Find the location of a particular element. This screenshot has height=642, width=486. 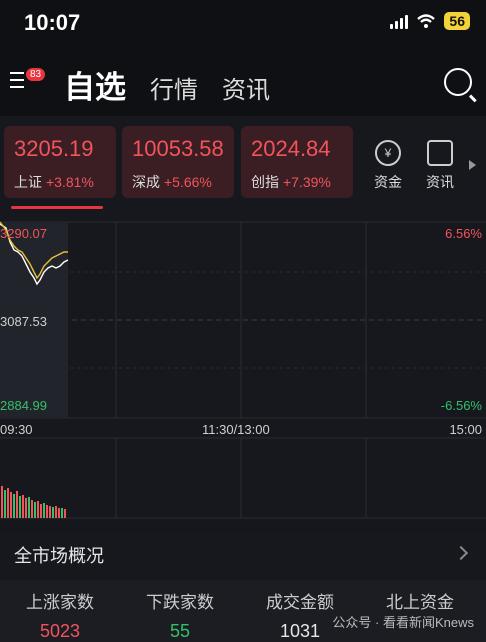

price-high-label: 3290.07 is located at coordinates (23, 233).